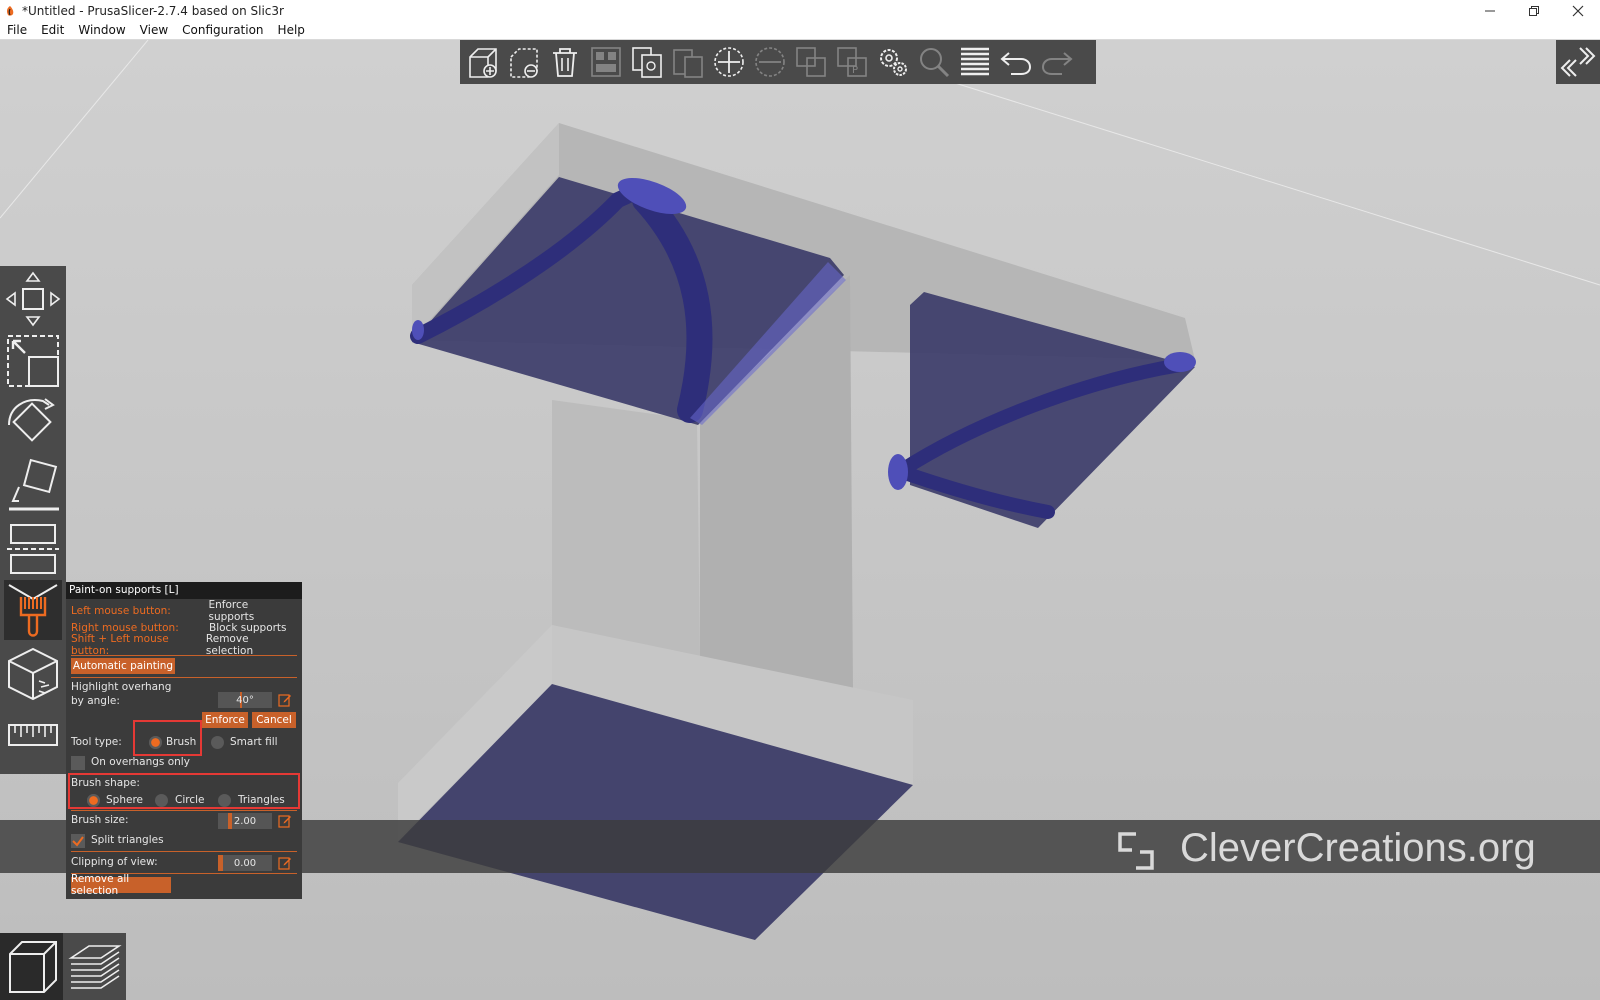  What do you see at coordinates (154, 30) in the screenshot?
I see `menu-view: View` at bounding box center [154, 30].